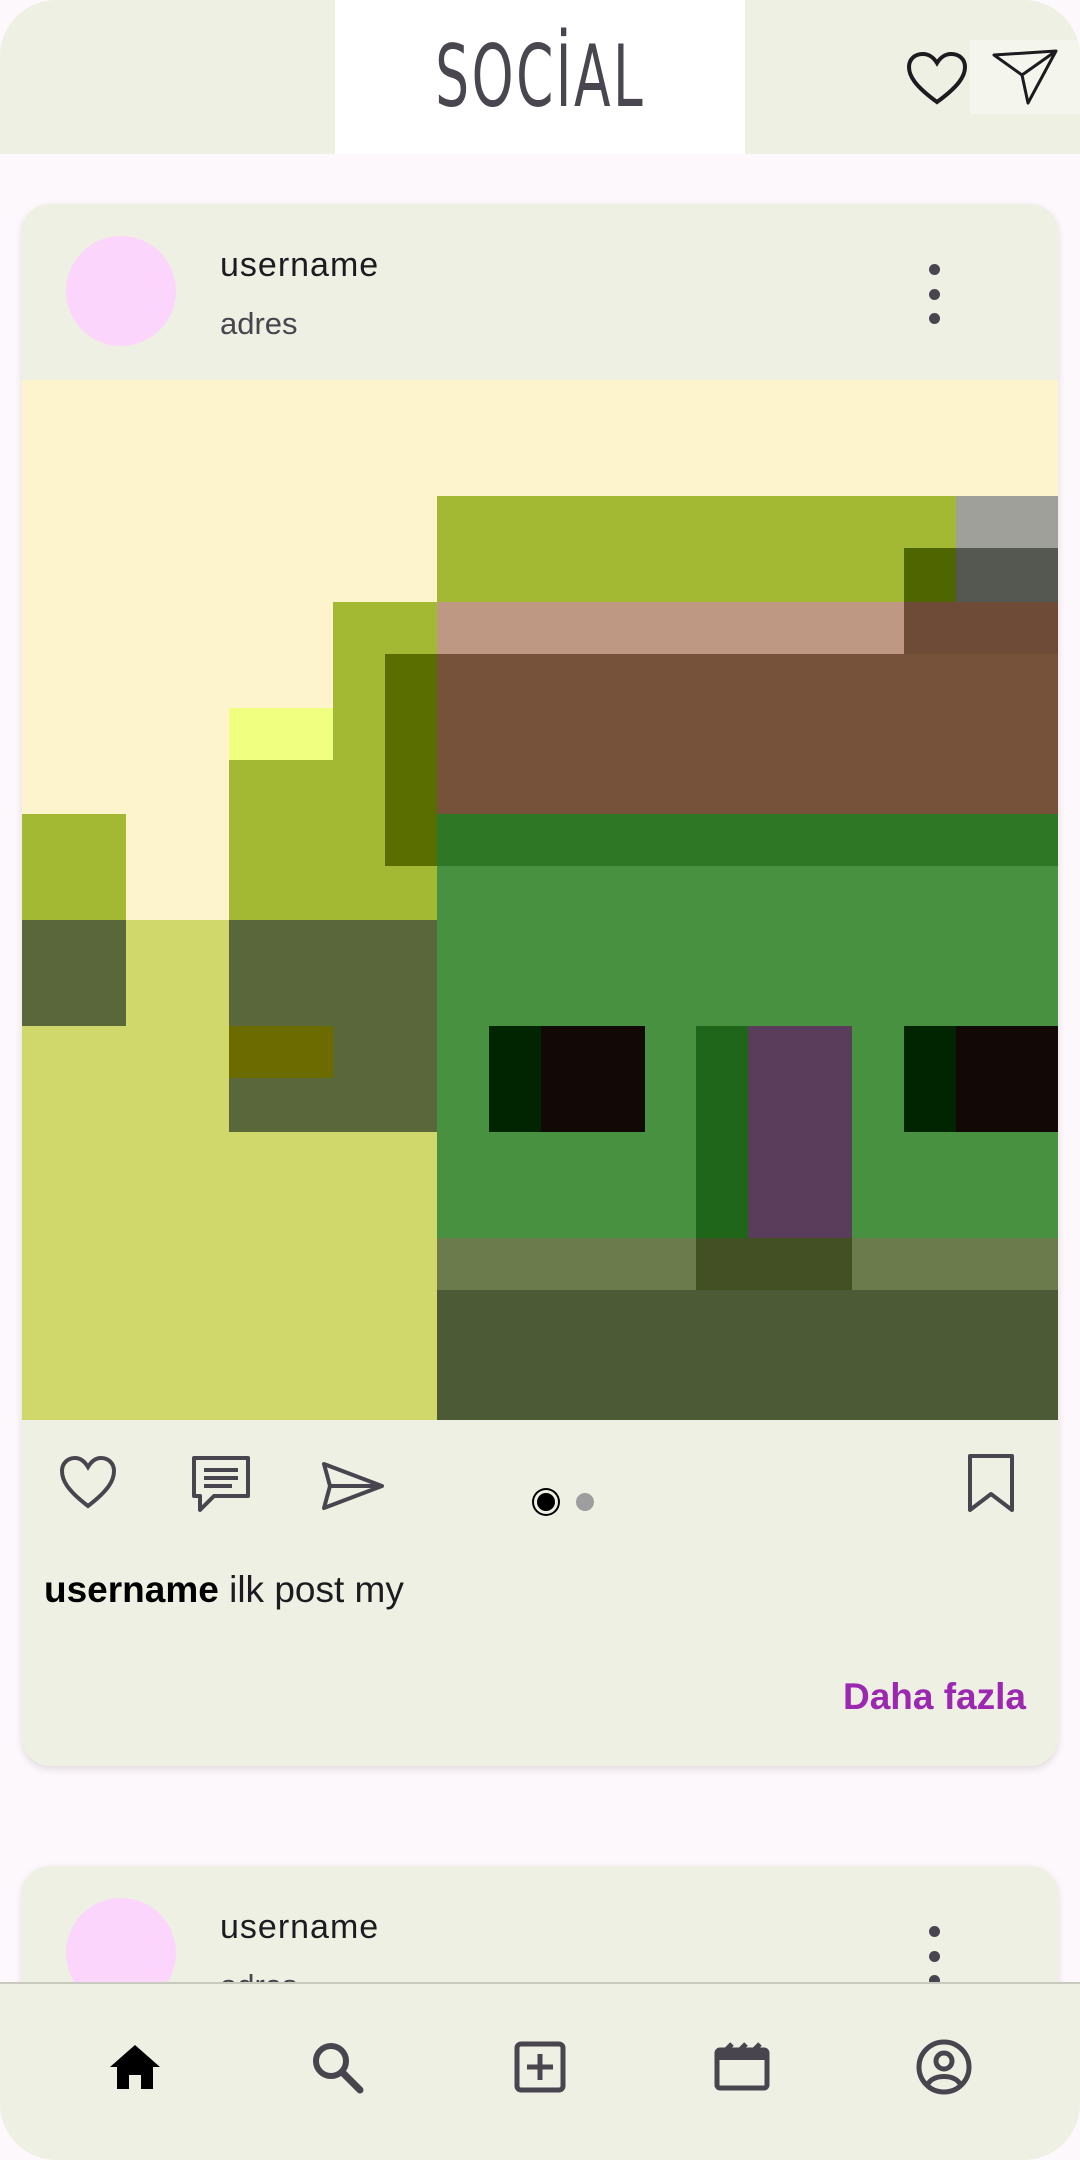 This screenshot has width=1080, height=2160. I want to click on comment-icon, so click(221, 1486).